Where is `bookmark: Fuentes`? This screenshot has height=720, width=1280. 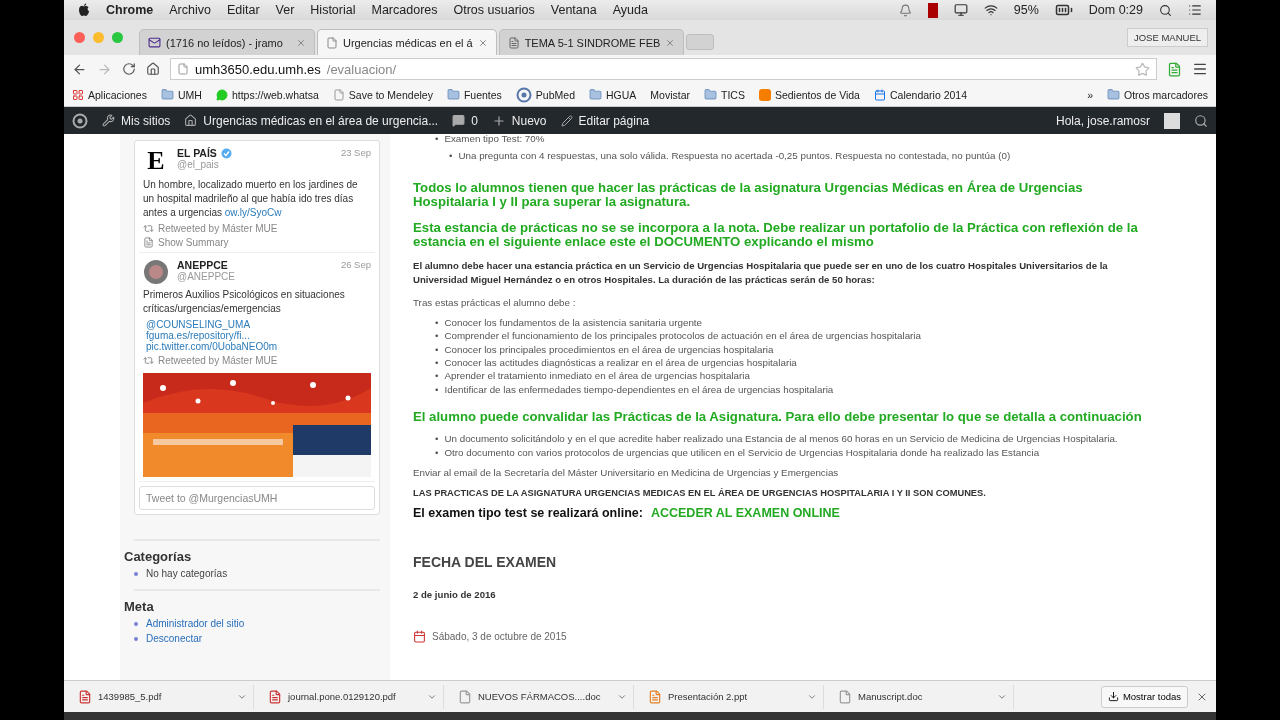 bookmark: Fuentes is located at coordinates (474, 94).